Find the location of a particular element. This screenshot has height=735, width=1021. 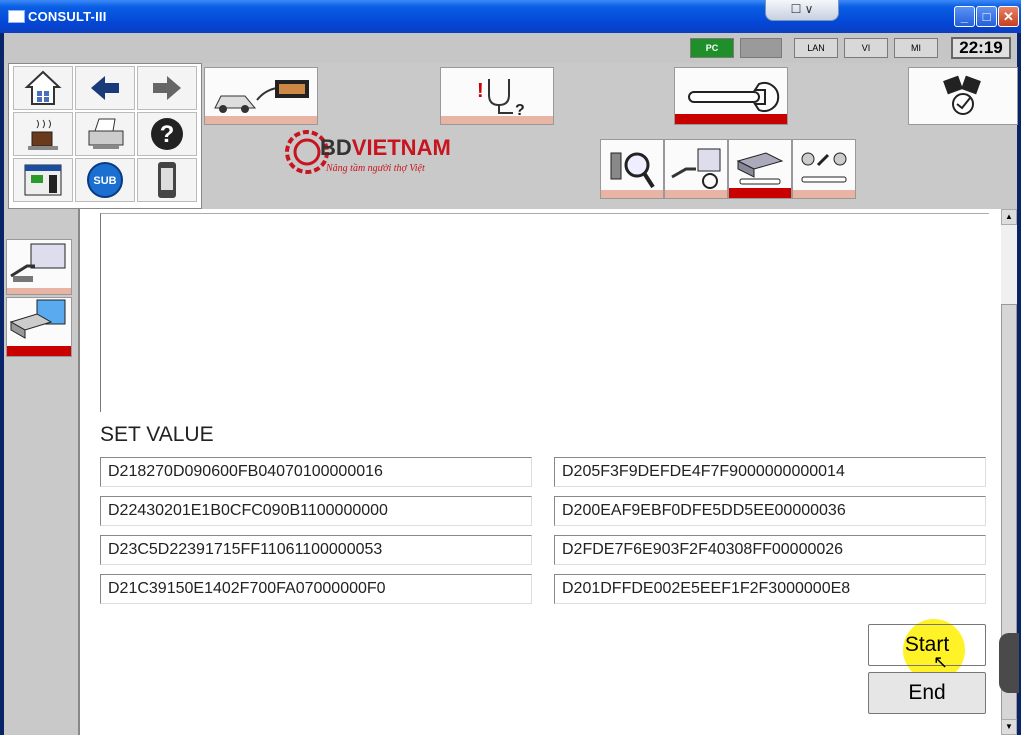

diagnosis-tab: !? is located at coordinates (497, 96).